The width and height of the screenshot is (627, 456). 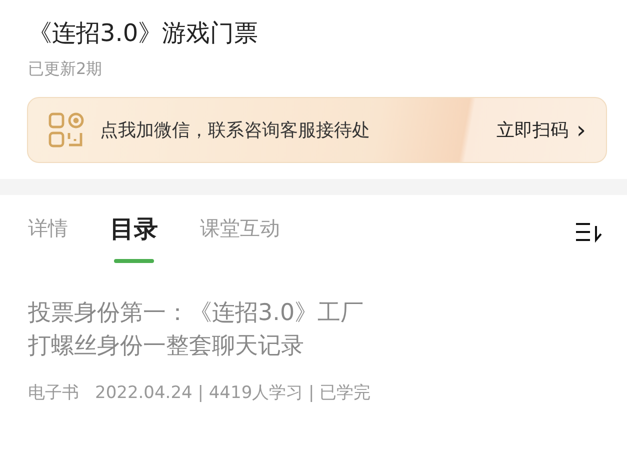 What do you see at coordinates (53, 394) in the screenshot?
I see `content-type: 电子书` at bounding box center [53, 394].